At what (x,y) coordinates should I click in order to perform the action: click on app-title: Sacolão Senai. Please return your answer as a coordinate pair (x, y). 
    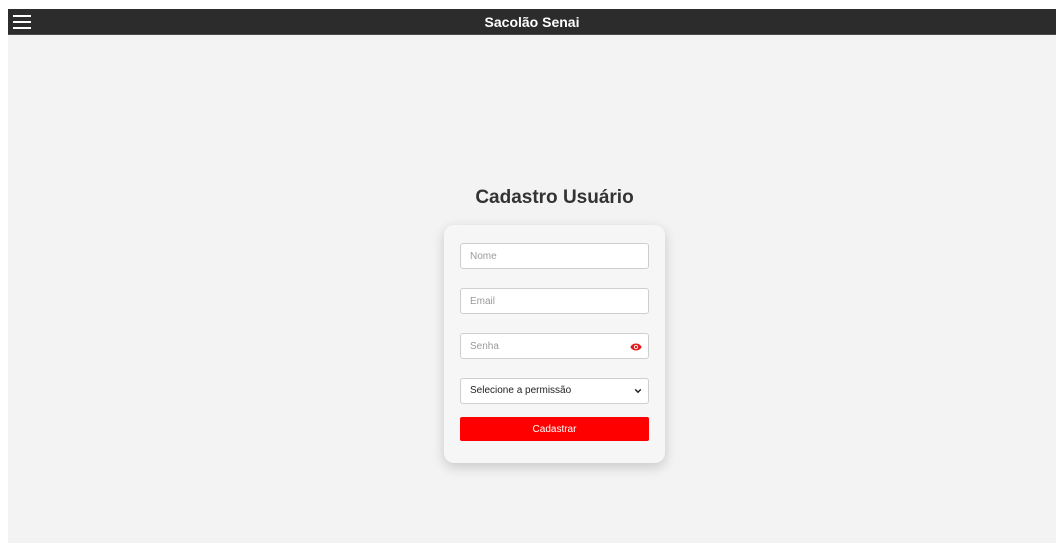
    Looking at the image, I should click on (532, 22).